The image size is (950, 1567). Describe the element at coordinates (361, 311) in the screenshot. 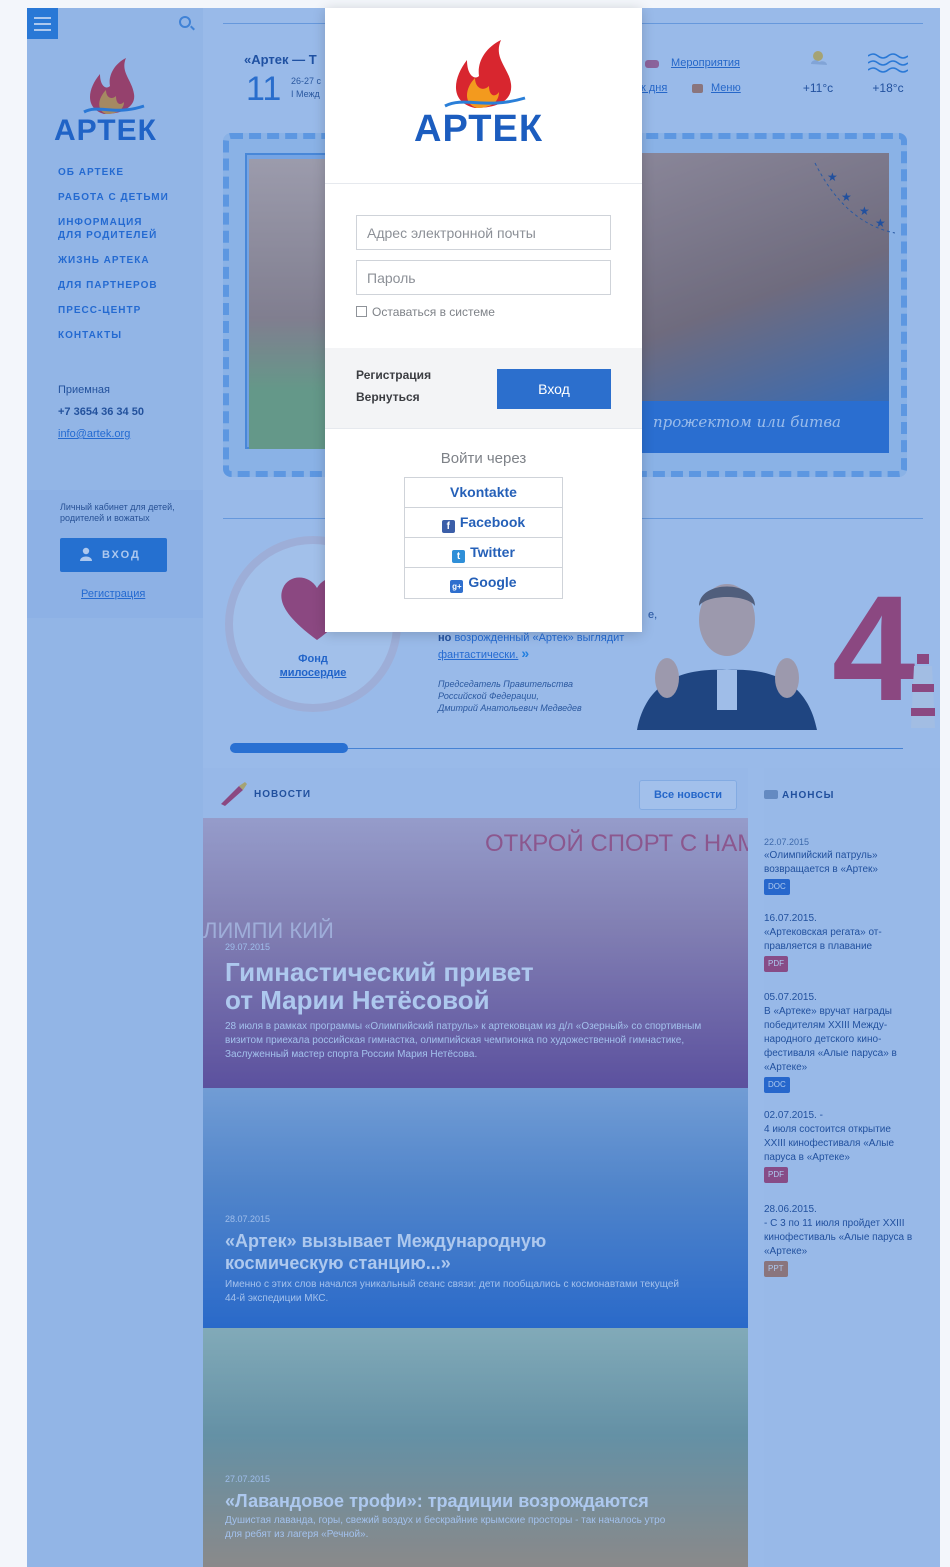

I see `remember-checkbox` at that location.